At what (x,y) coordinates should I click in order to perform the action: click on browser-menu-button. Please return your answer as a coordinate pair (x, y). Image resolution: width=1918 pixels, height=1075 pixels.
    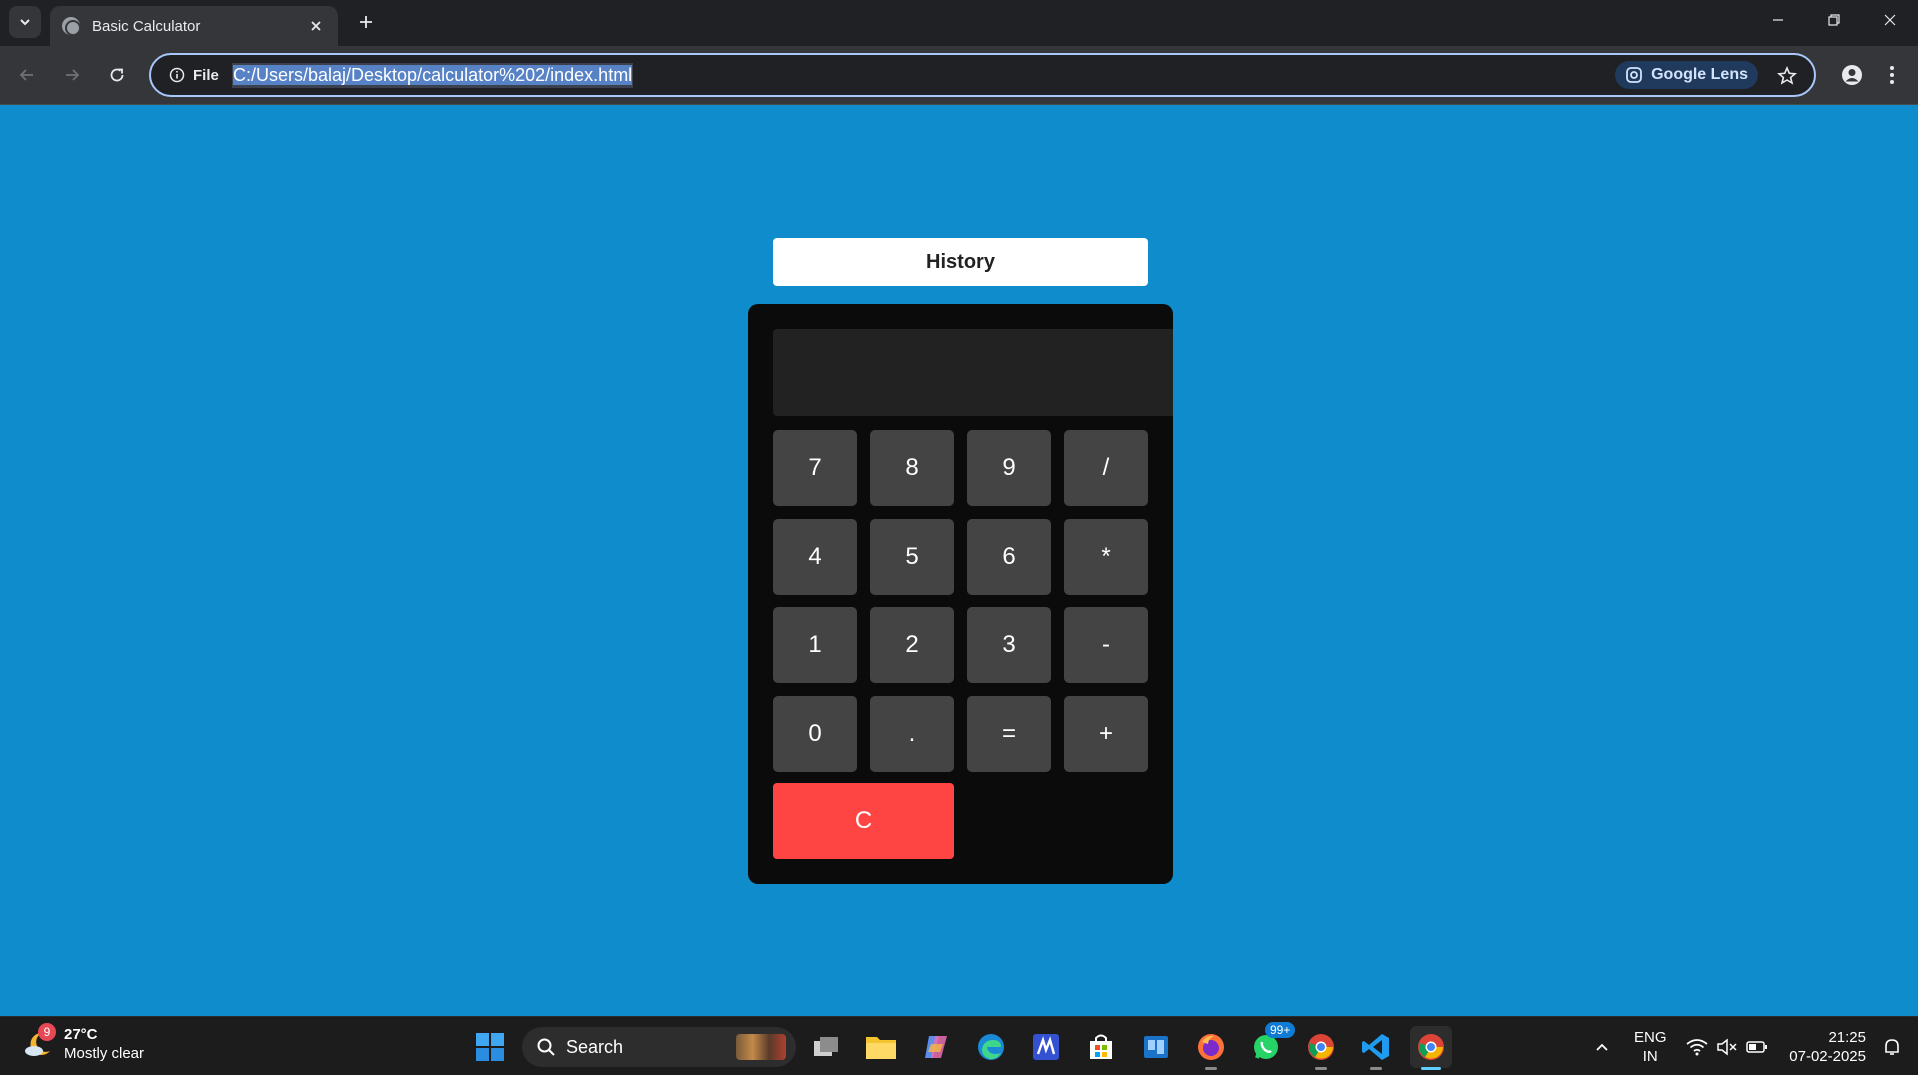
    Looking at the image, I should click on (1892, 75).